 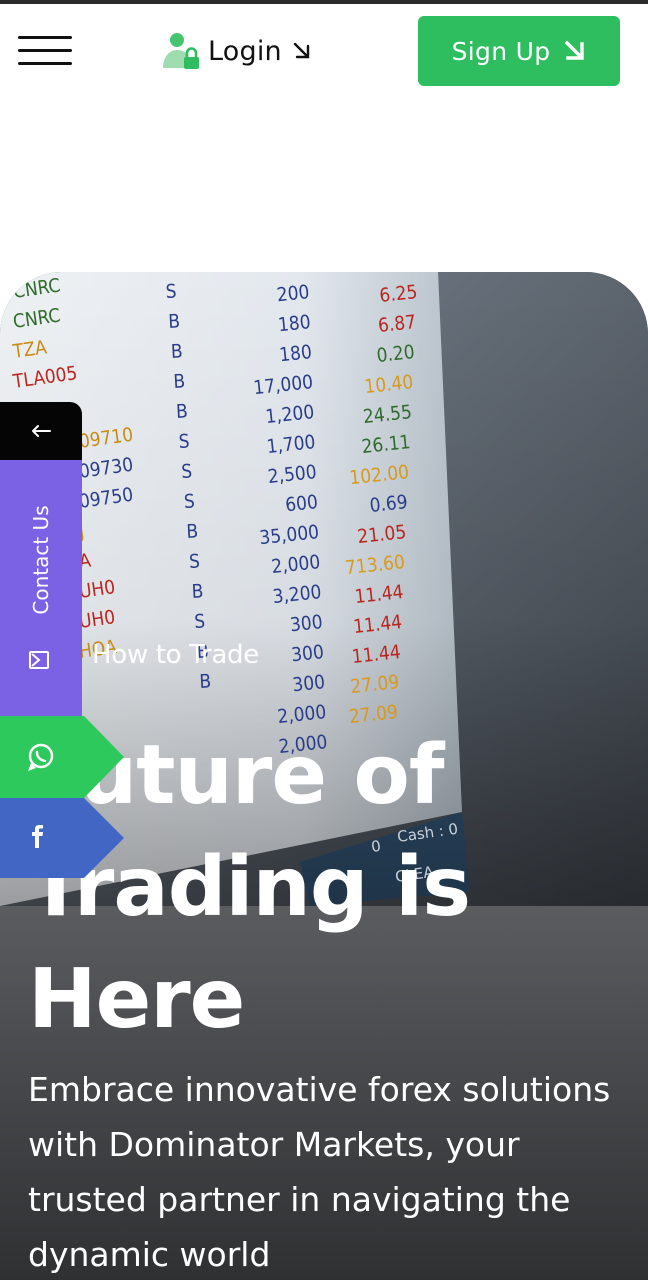 What do you see at coordinates (324, 2) in the screenshot?
I see `top-border` at bounding box center [324, 2].